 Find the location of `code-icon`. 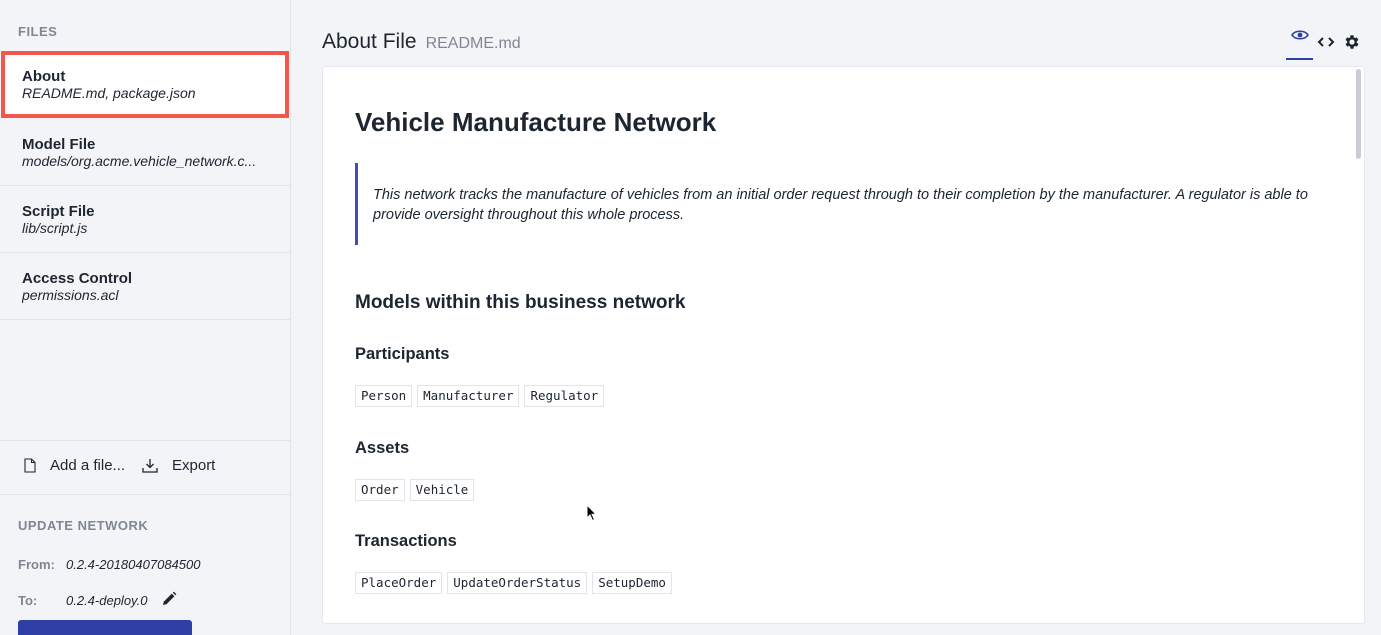

code-icon is located at coordinates (1326, 42).